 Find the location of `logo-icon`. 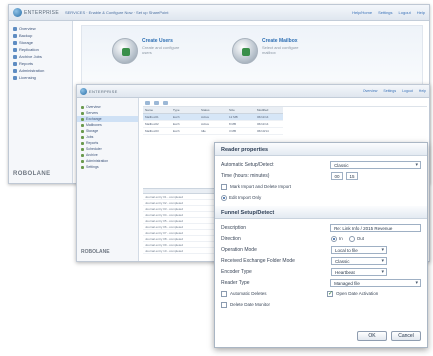

logo-icon is located at coordinates (17, 12).